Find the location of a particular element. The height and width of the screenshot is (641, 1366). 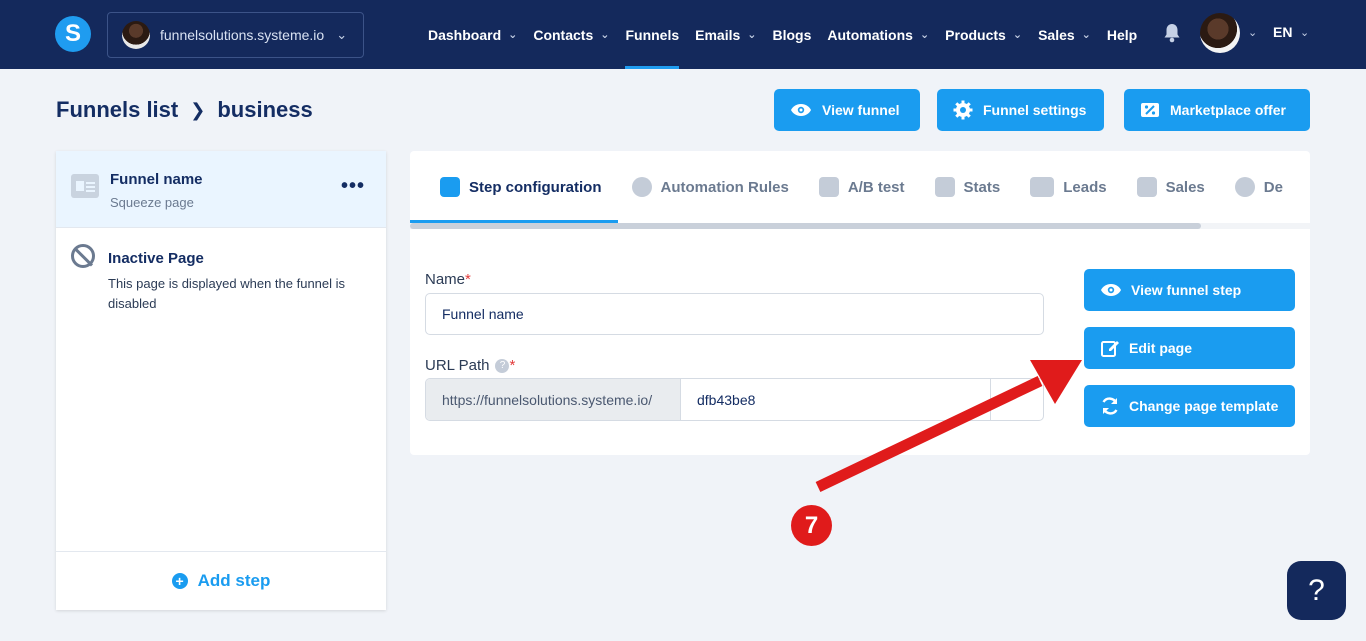

refresh-icon is located at coordinates (1110, 406).